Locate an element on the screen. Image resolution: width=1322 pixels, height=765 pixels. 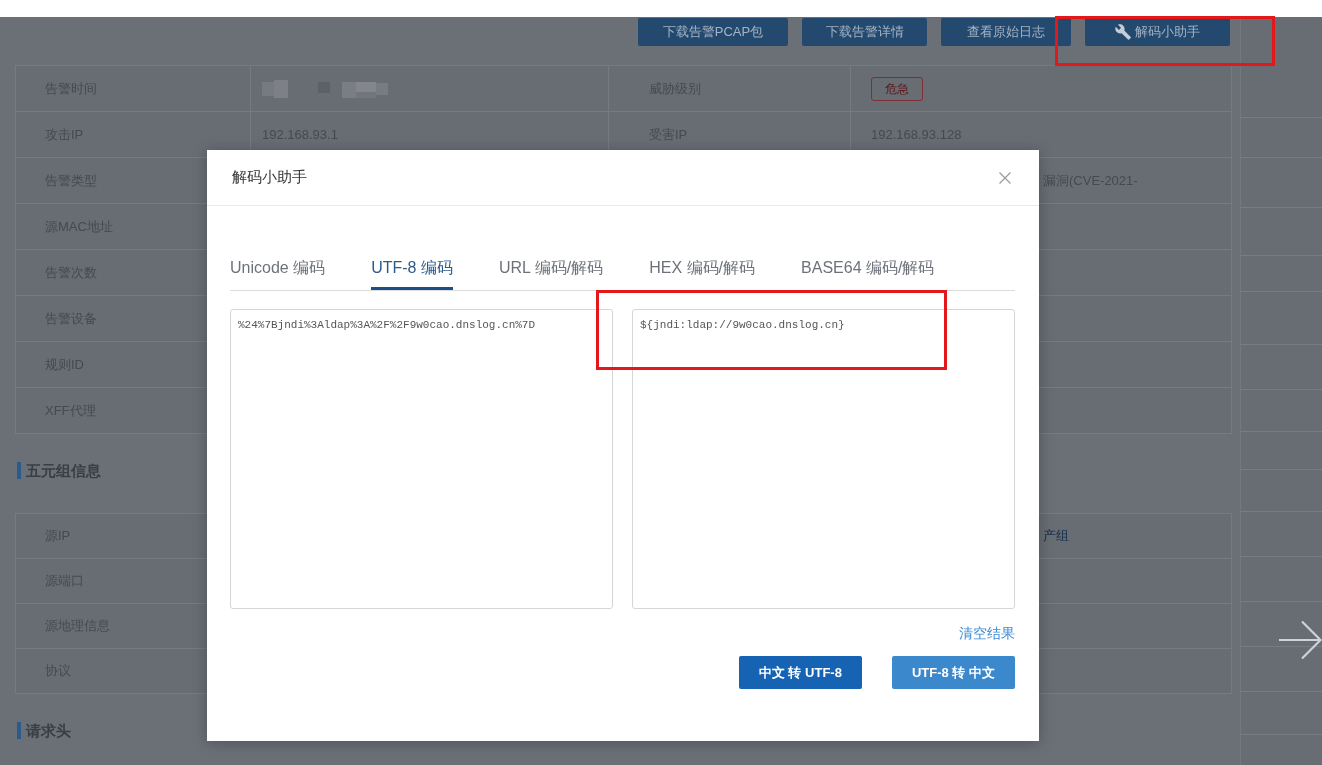
toolbar-button: 解码小助手 is located at coordinates (1157, 32).